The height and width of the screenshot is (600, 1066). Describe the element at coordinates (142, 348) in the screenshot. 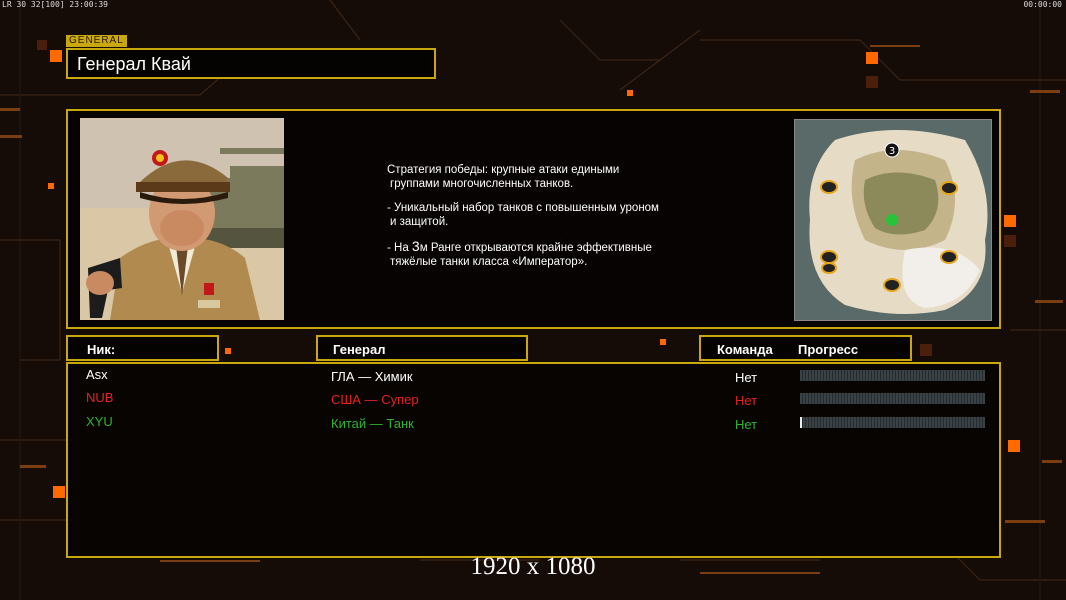

I see `nick-header: Ник:` at that location.